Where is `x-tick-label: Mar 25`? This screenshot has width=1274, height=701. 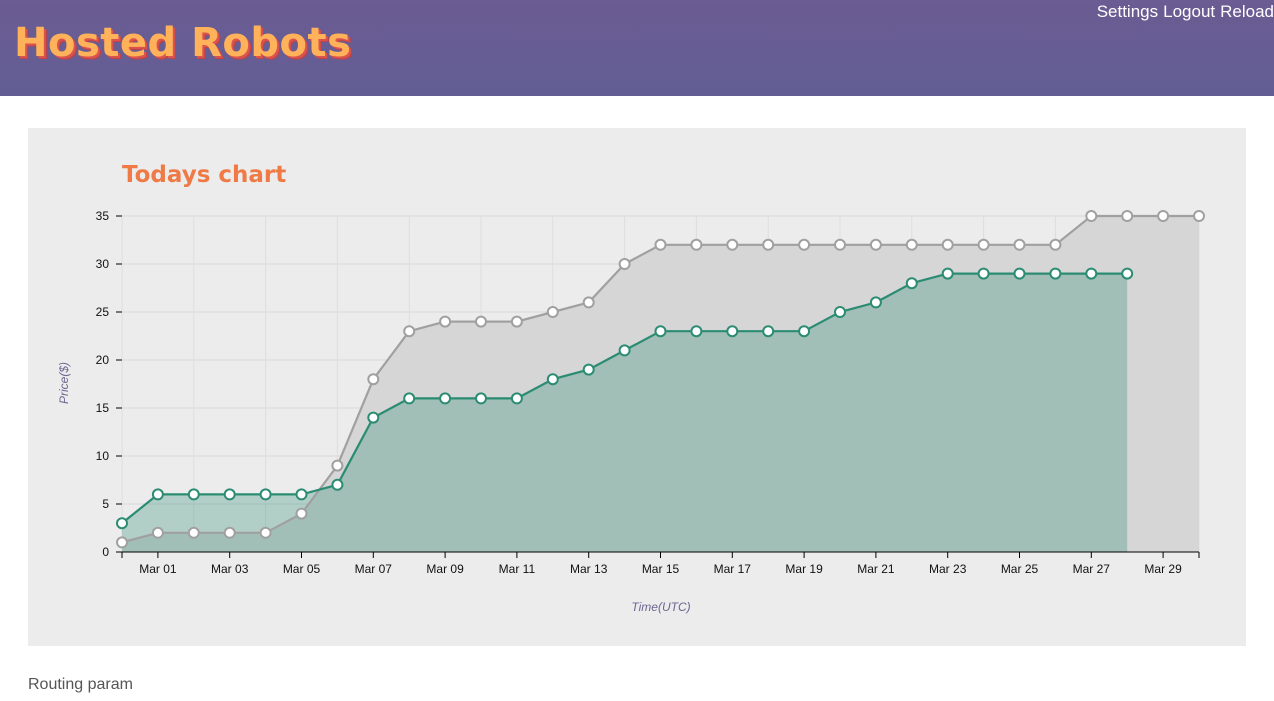 x-tick-label: Mar 25 is located at coordinates (1020, 569).